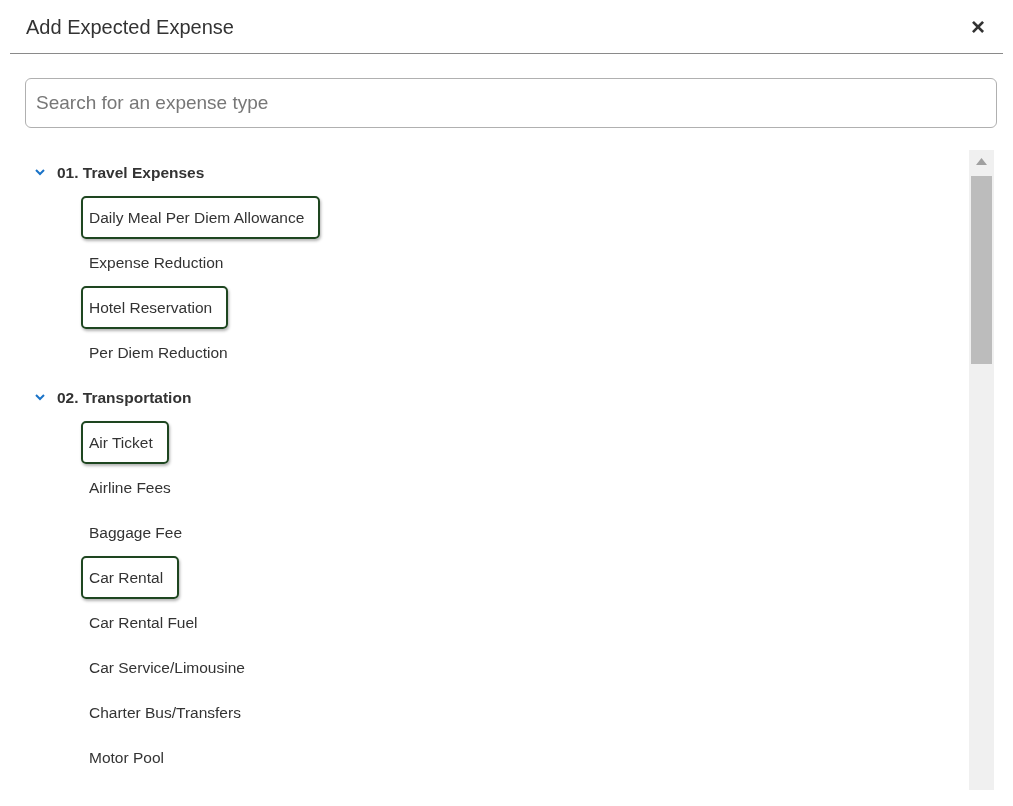 Image resolution: width=1013 pixels, height=806 pixels. Describe the element at coordinates (140, 532) in the screenshot. I see `expense-type-item: Baggage Fee` at that location.